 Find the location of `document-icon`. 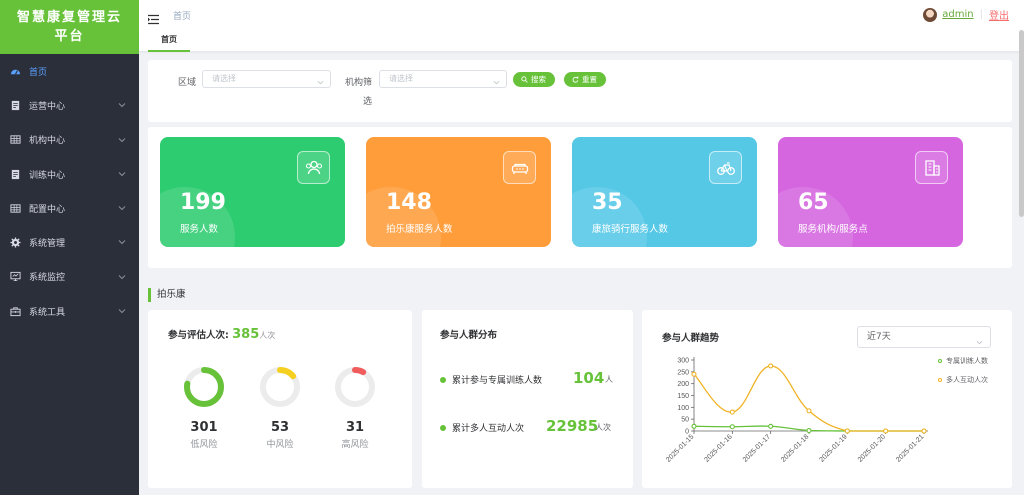

document-icon is located at coordinates (15, 105).